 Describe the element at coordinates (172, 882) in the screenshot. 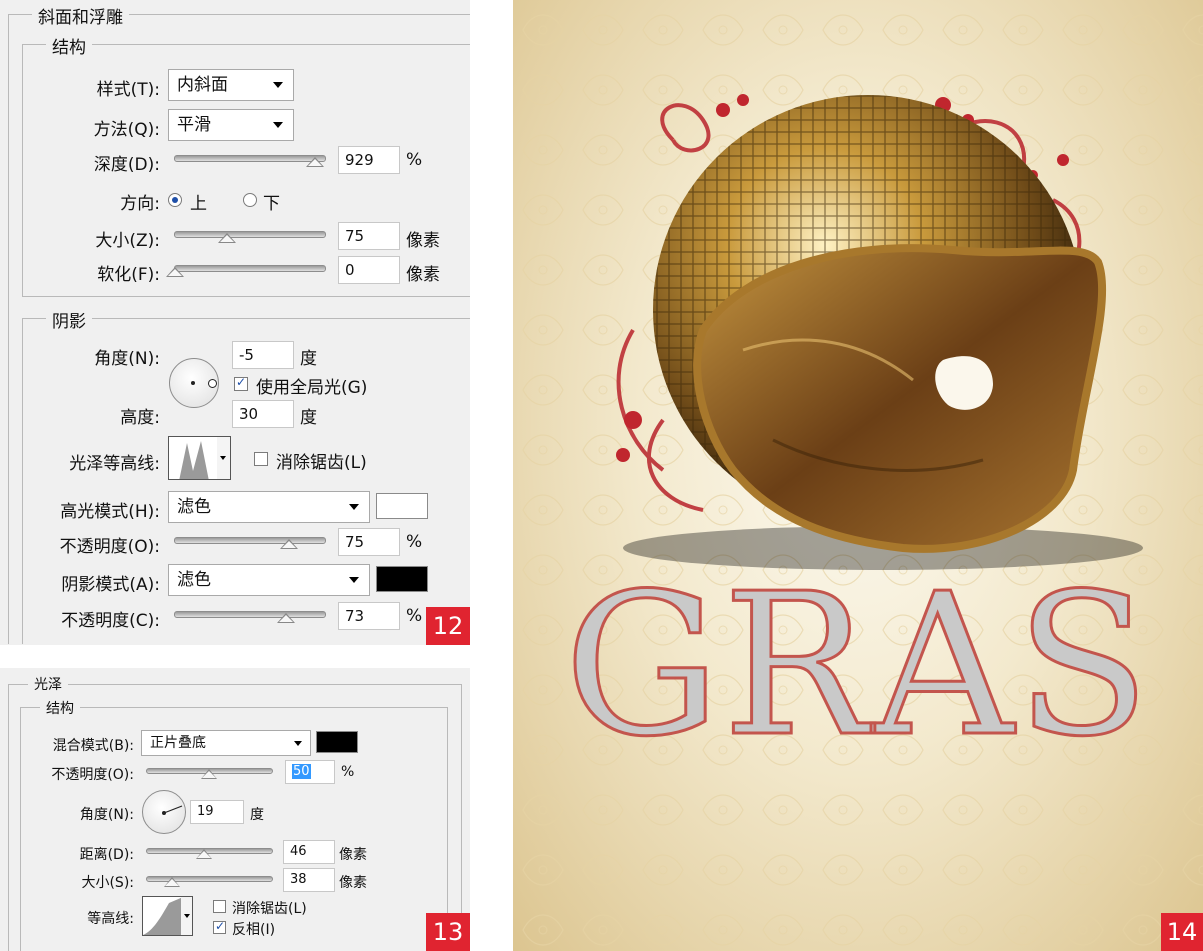

I see `satin-size-thumb` at that location.